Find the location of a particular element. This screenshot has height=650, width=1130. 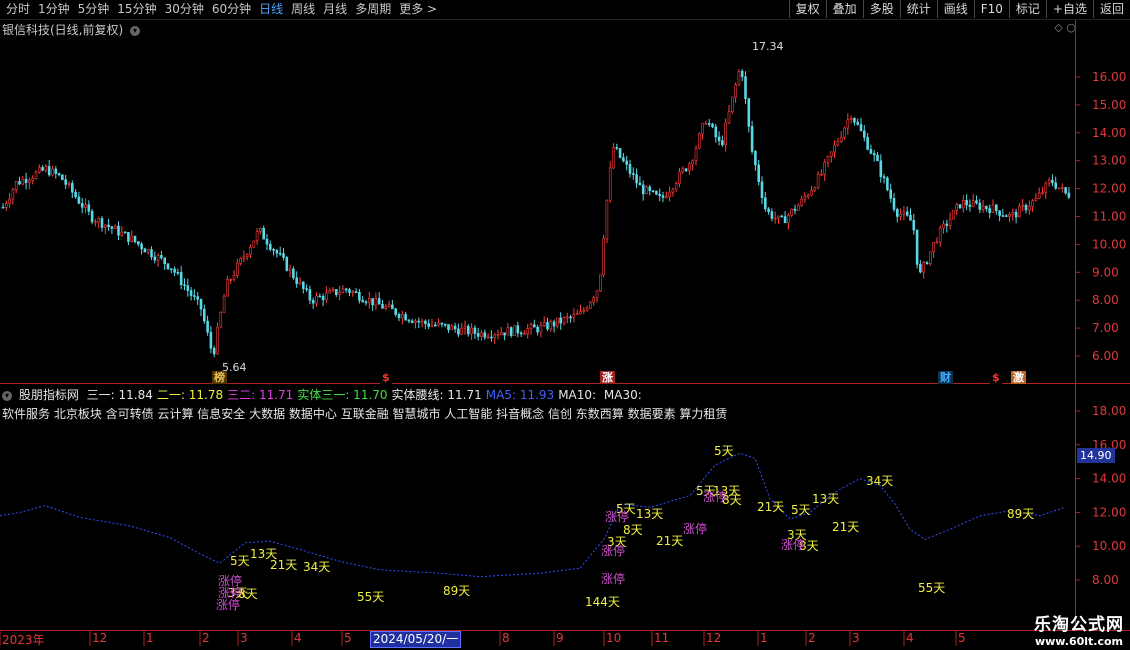

x-axis-label: 5 is located at coordinates (962, 638).